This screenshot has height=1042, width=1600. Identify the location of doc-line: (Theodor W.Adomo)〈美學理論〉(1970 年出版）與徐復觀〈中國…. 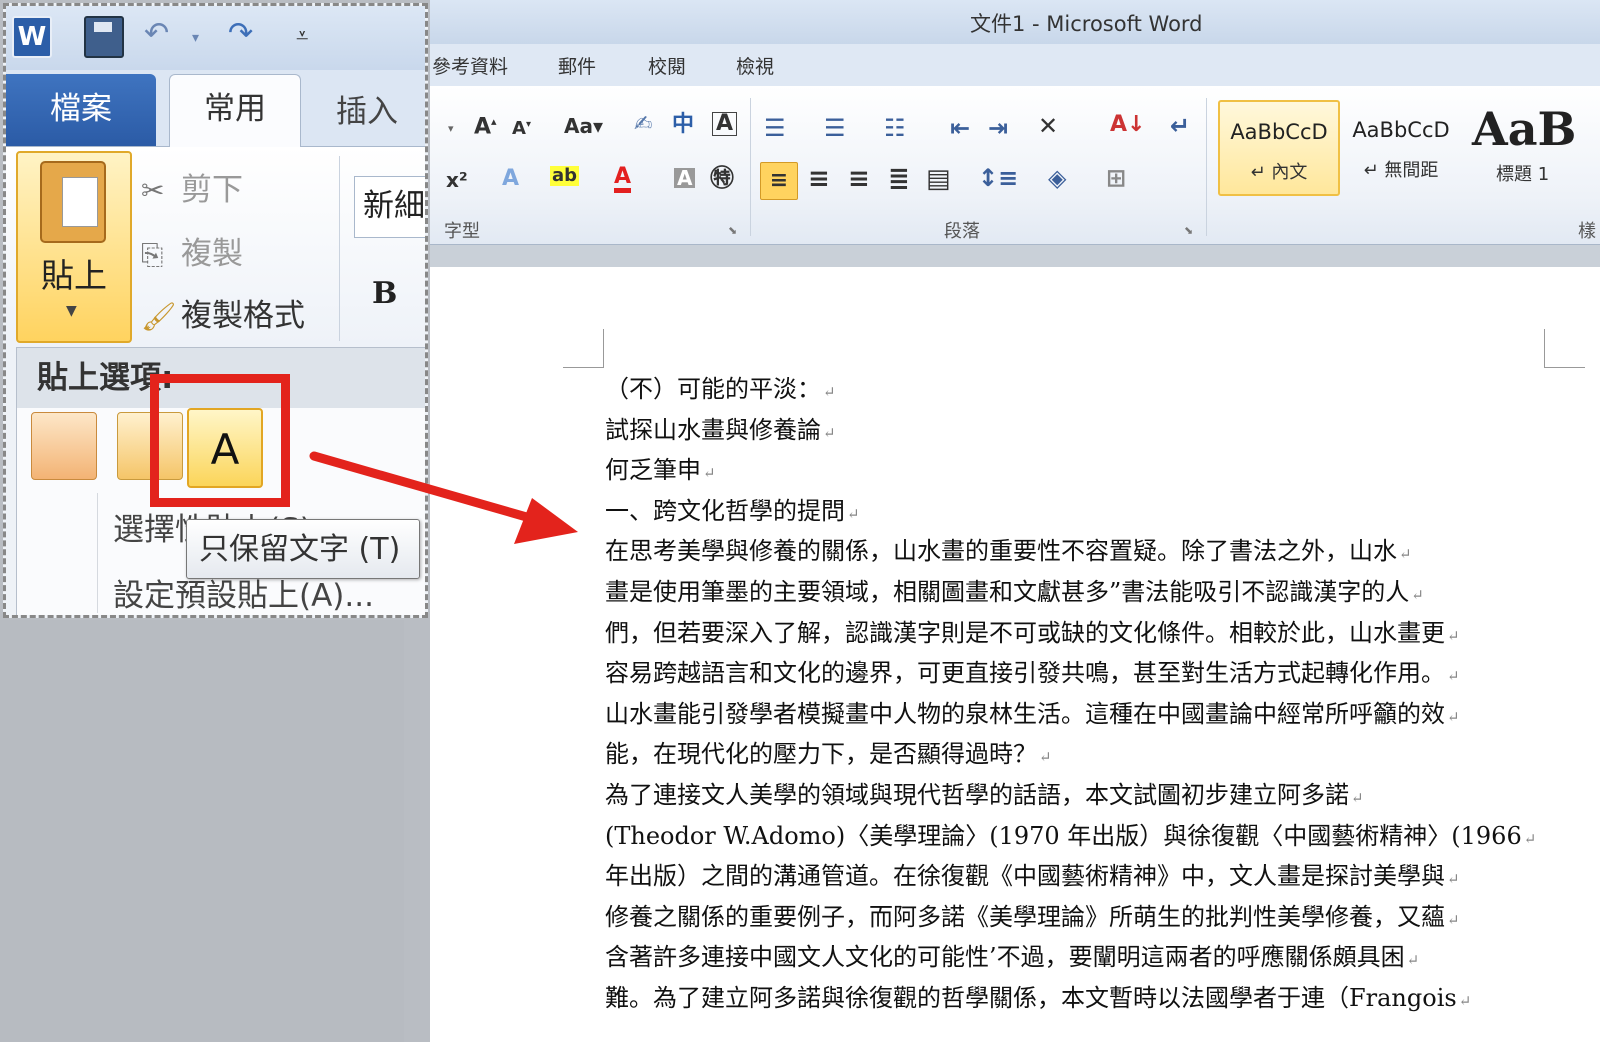
(1071, 835).